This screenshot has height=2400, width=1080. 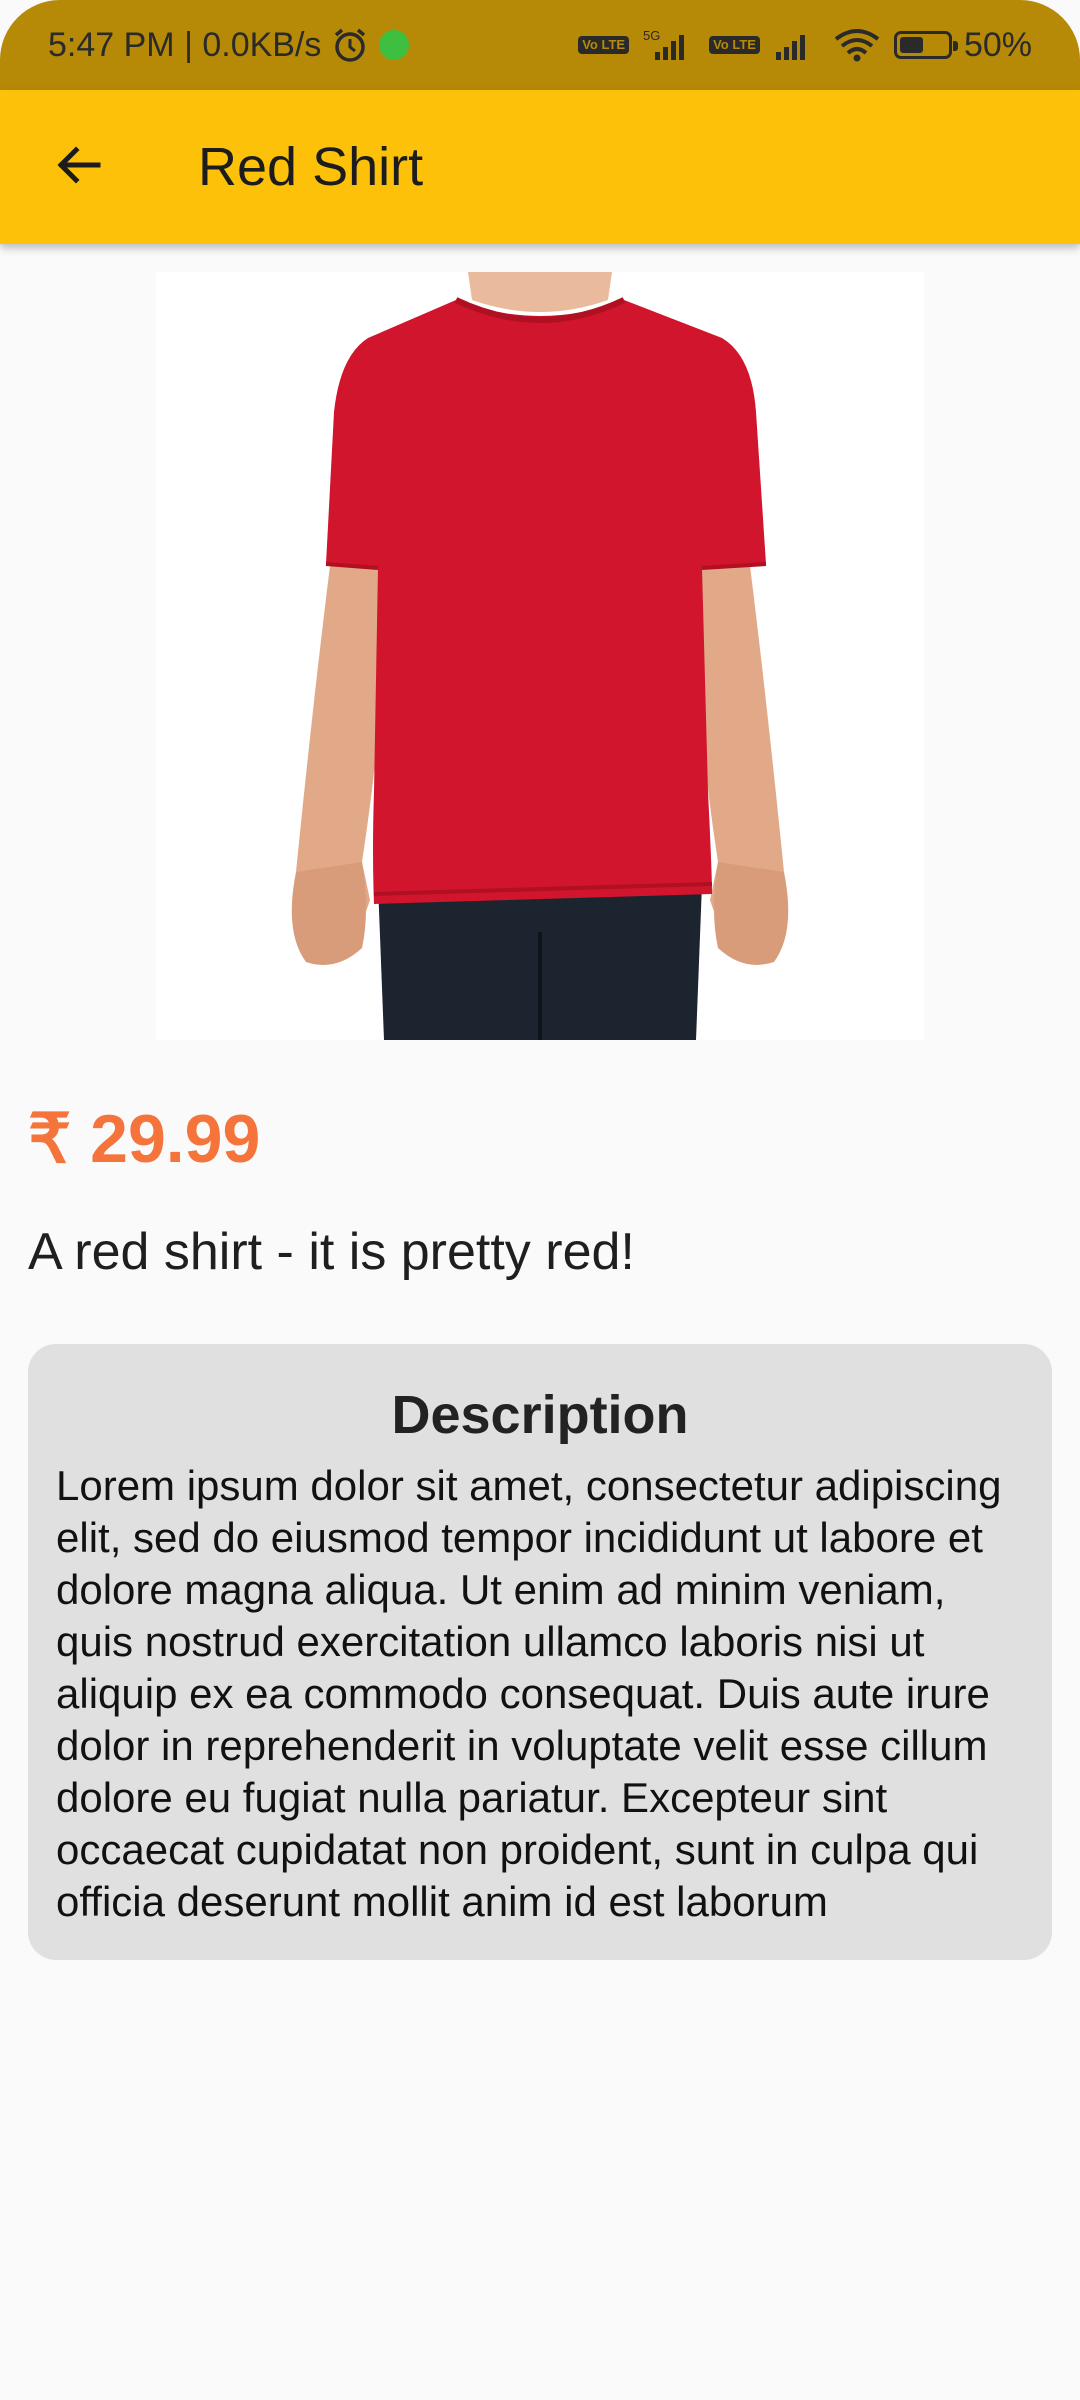 I want to click on svg-text: 5G, so click(x=651, y=35).